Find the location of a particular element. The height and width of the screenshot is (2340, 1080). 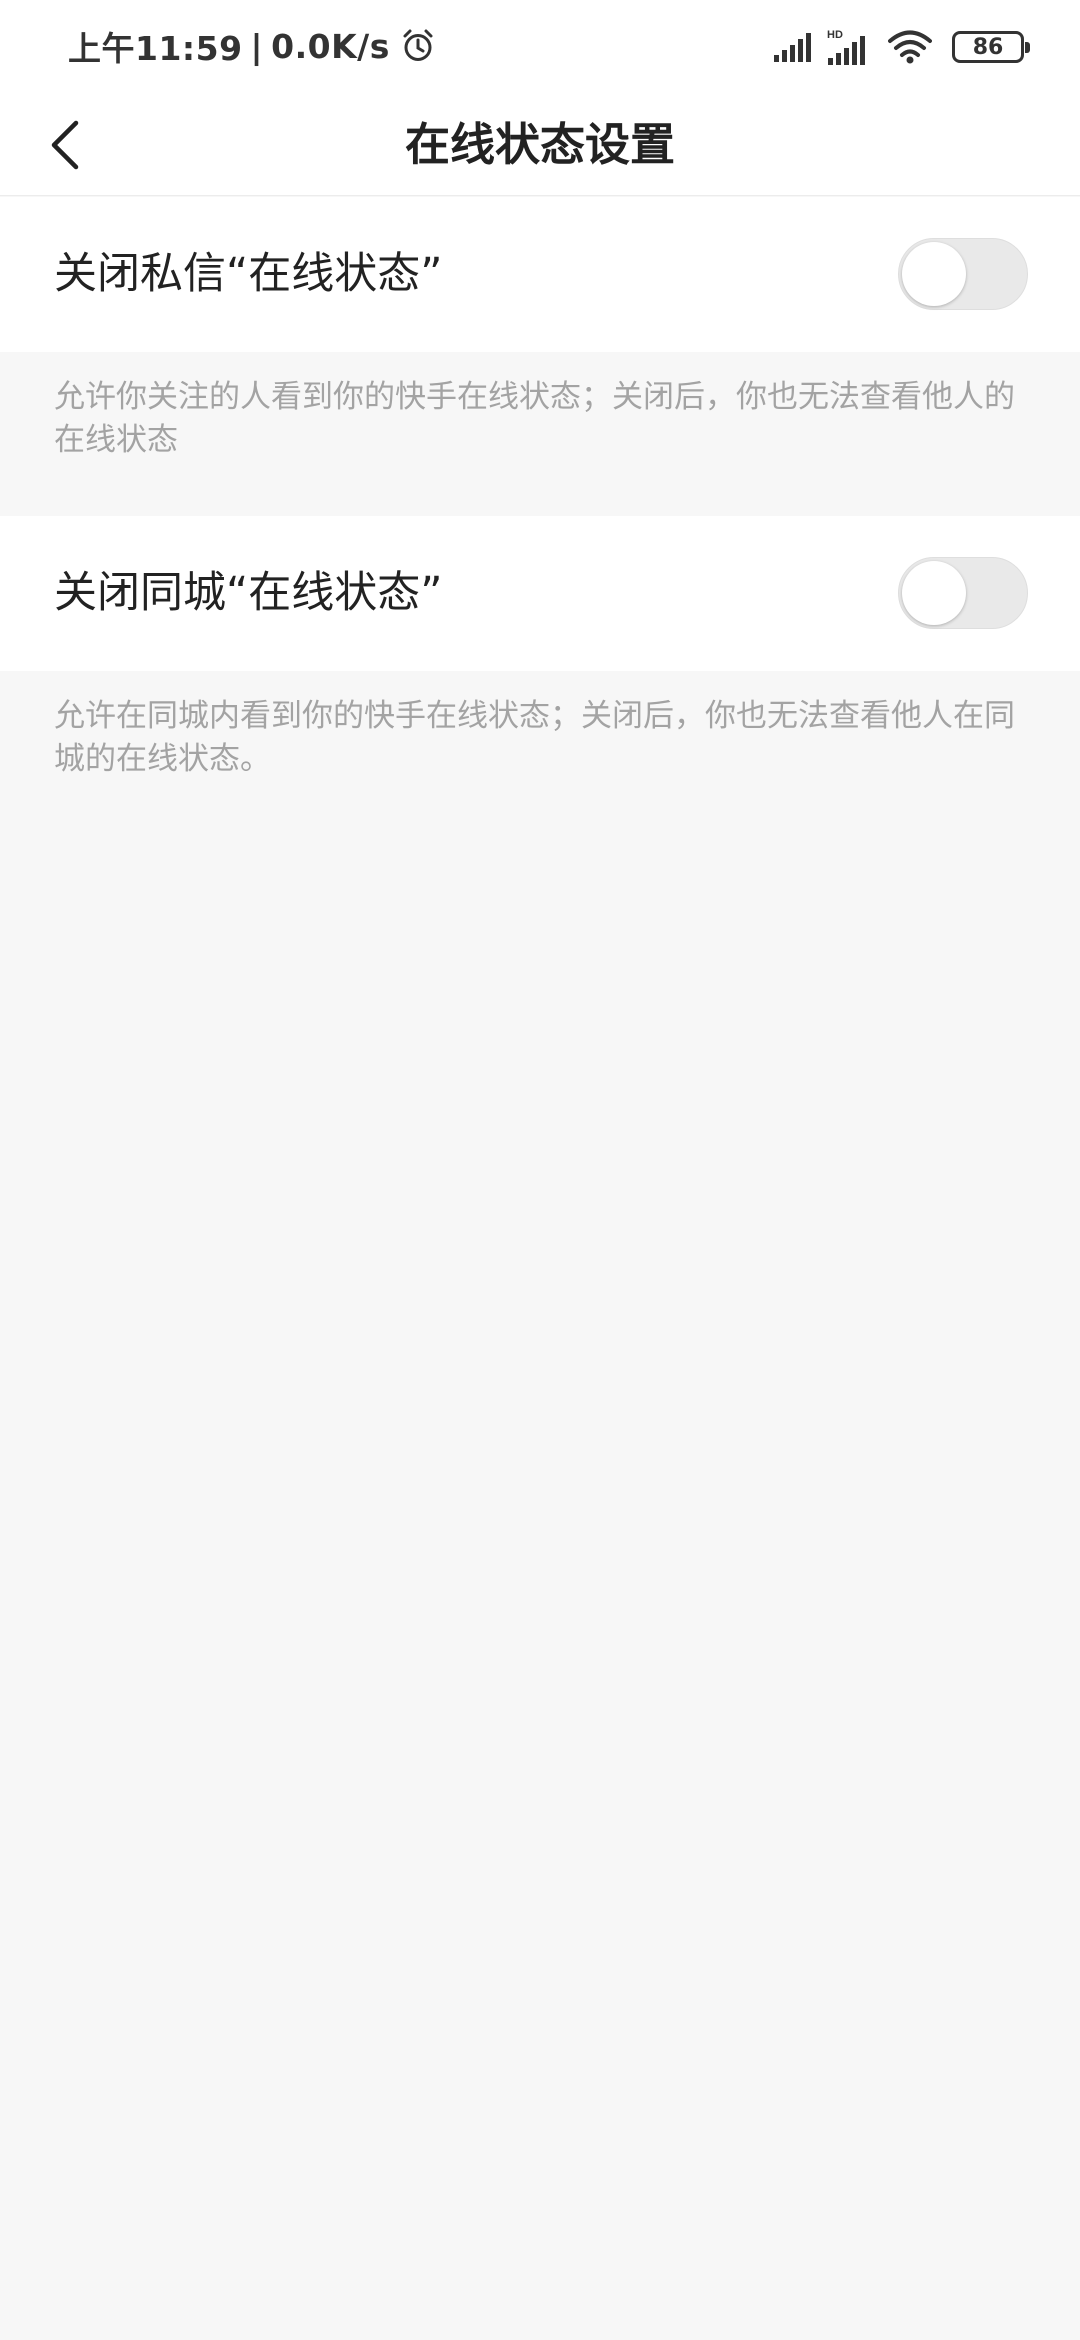

signal-icon is located at coordinates (792, 47).